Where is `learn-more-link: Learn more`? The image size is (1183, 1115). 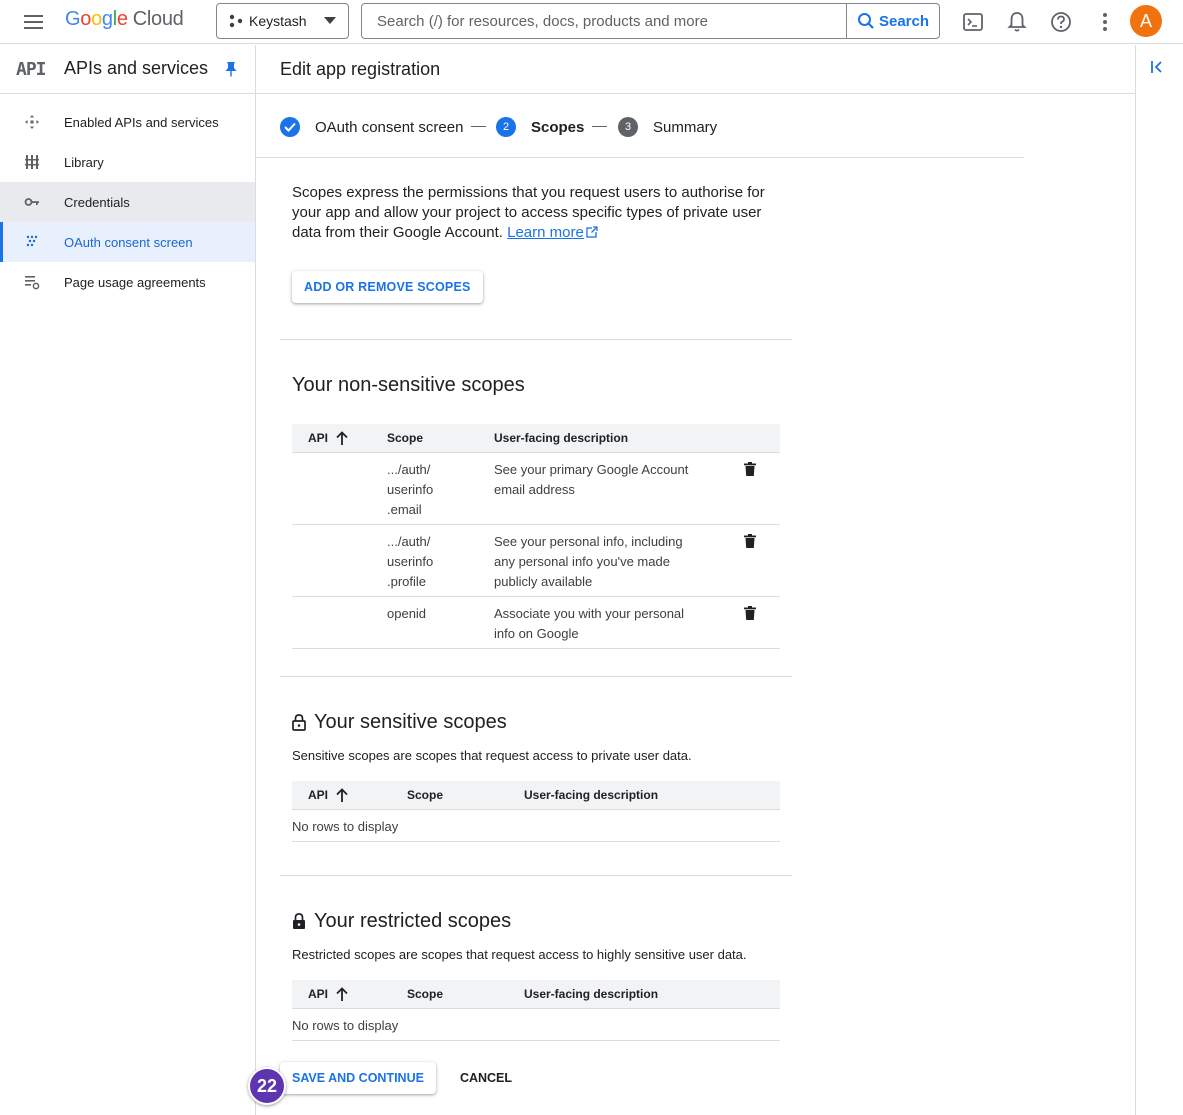
learn-more-link: Learn more is located at coordinates (545, 232).